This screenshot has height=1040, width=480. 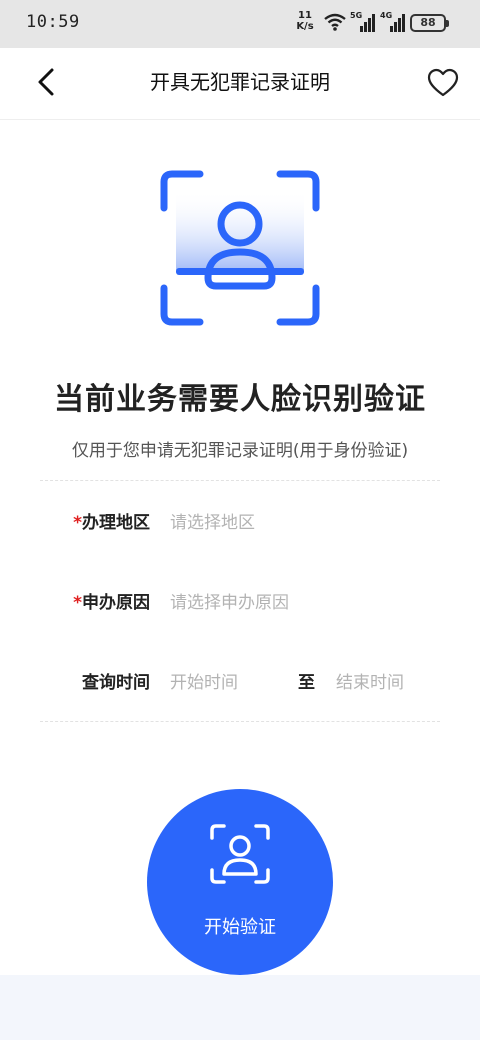 What do you see at coordinates (305, 15) in the screenshot?
I see `network-speed-value: 11` at bounding box center [305, 15].